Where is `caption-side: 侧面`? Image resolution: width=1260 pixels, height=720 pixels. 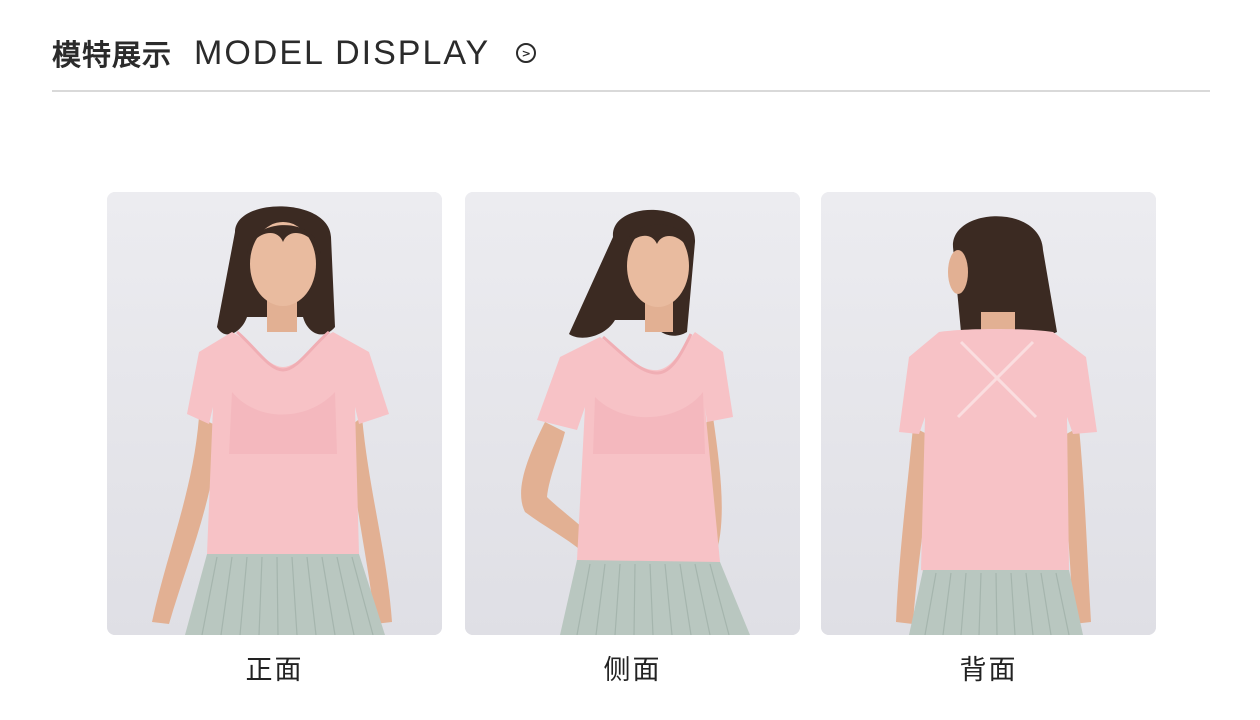 caption-side: 侧面 is located at coordinates (632, 670).